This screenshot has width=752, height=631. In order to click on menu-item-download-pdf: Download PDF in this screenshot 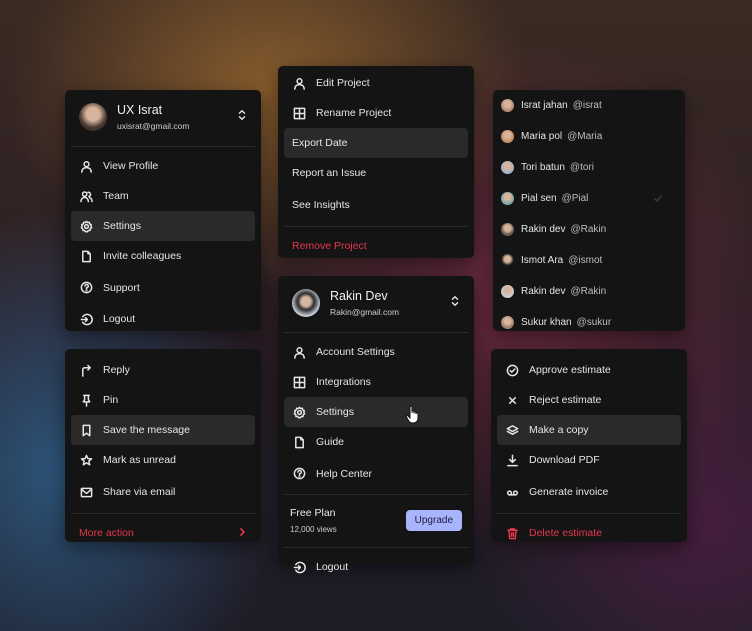, I will do `click(589, 460)`.